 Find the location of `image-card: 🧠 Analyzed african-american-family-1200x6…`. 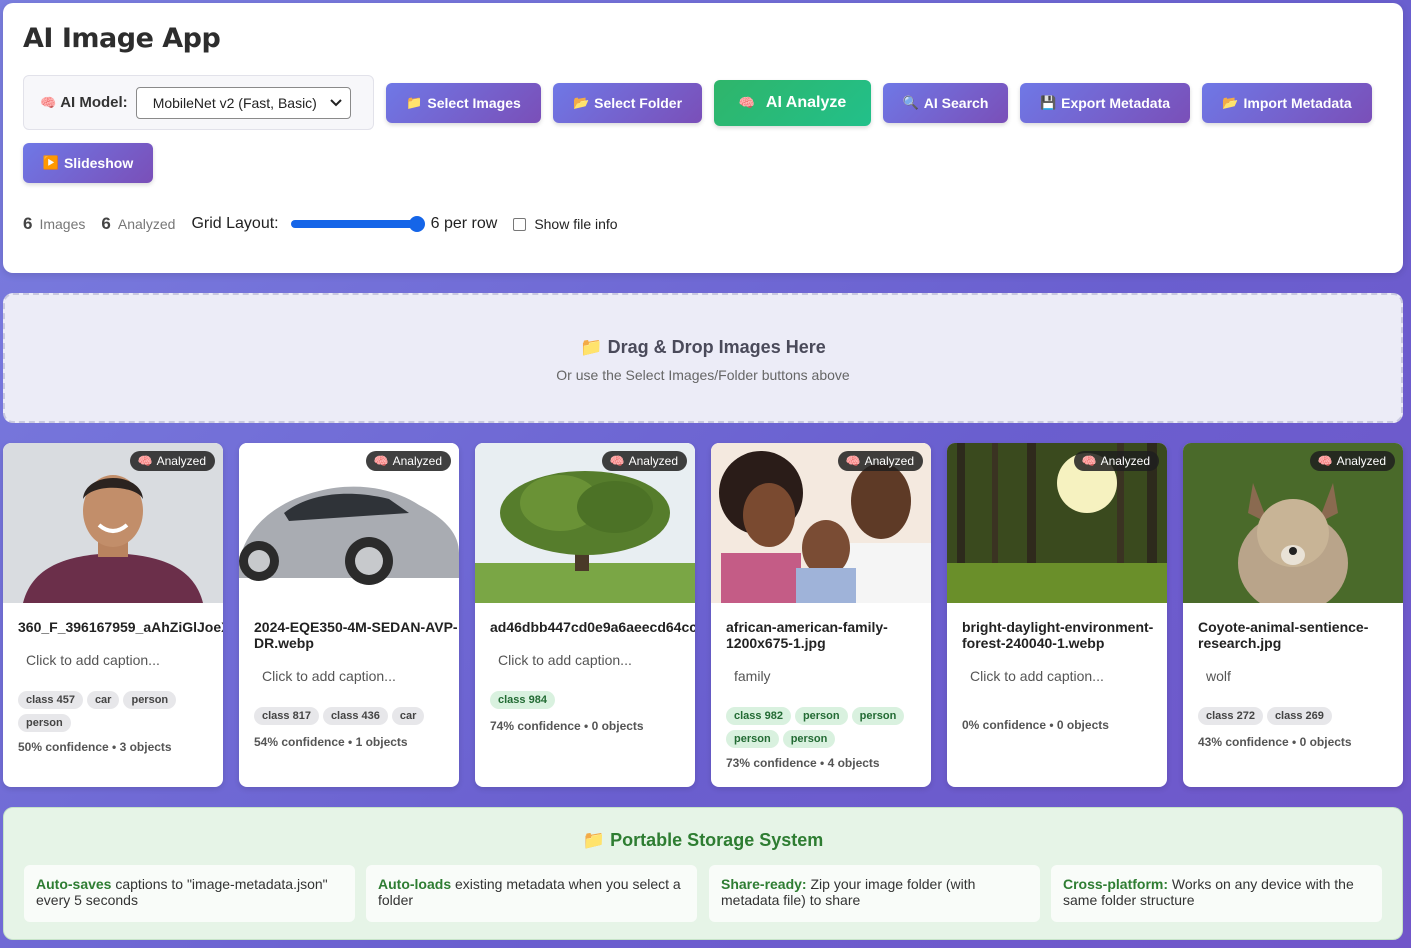

image-card: 🧠 Analyzed african-american-family-1200x6… is located at coordinates (821, 615).